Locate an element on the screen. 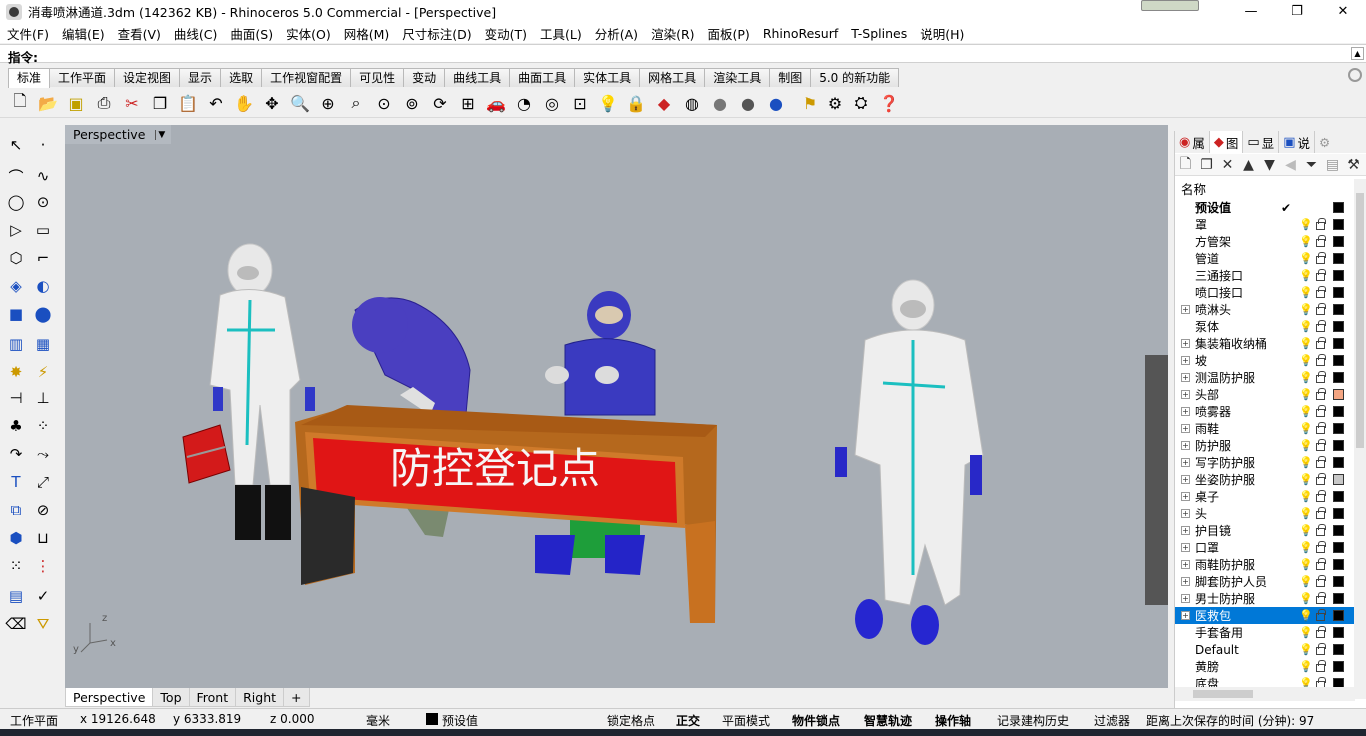  layer-row: 方管架 💡 is located at coordinates (1265, 241).